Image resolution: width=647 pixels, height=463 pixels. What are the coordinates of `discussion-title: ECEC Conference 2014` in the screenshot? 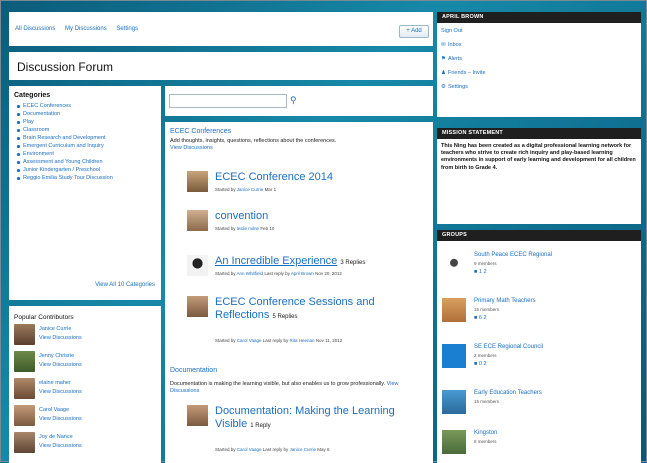 It's located at (321, 177).